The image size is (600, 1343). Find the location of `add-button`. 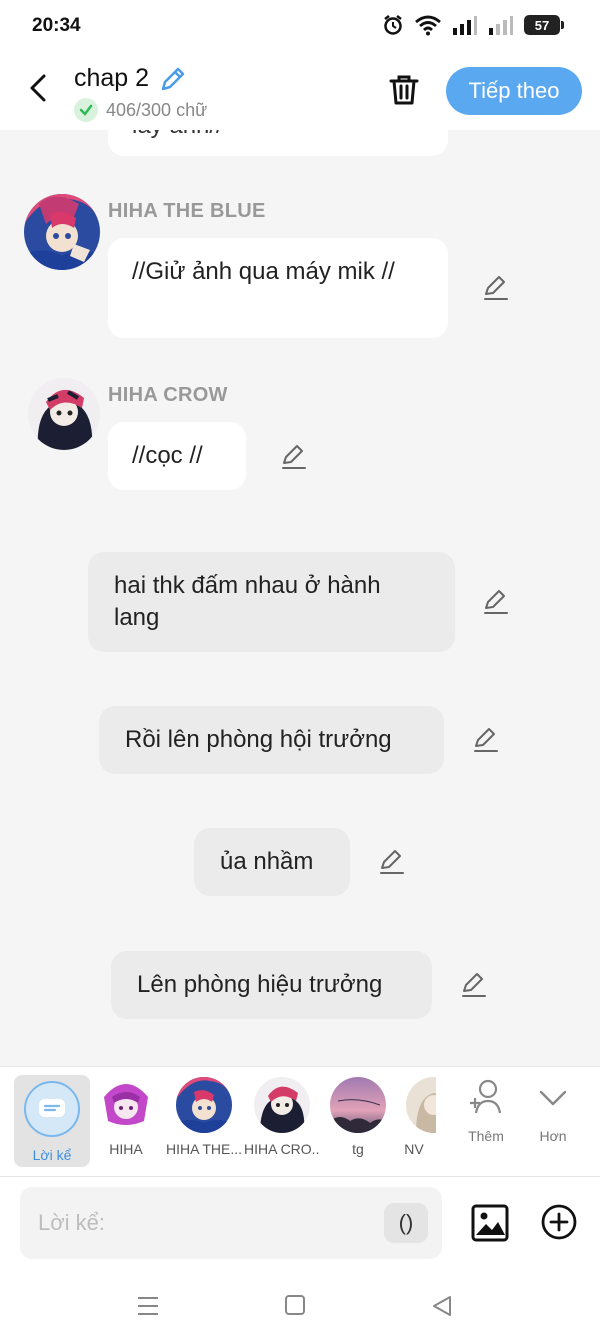

add-button is located at coordinates (559, 1224).